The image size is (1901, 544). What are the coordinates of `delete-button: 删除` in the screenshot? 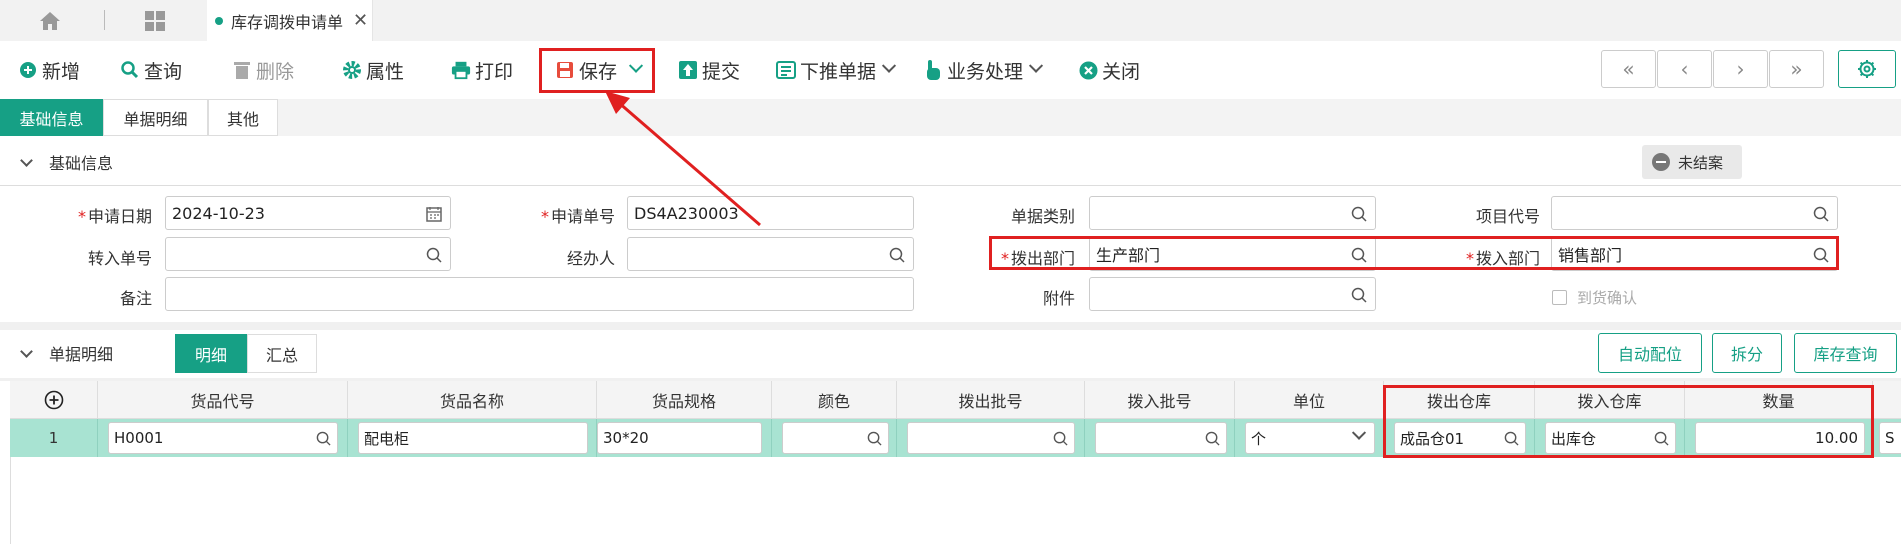 It's located at (263, 70).